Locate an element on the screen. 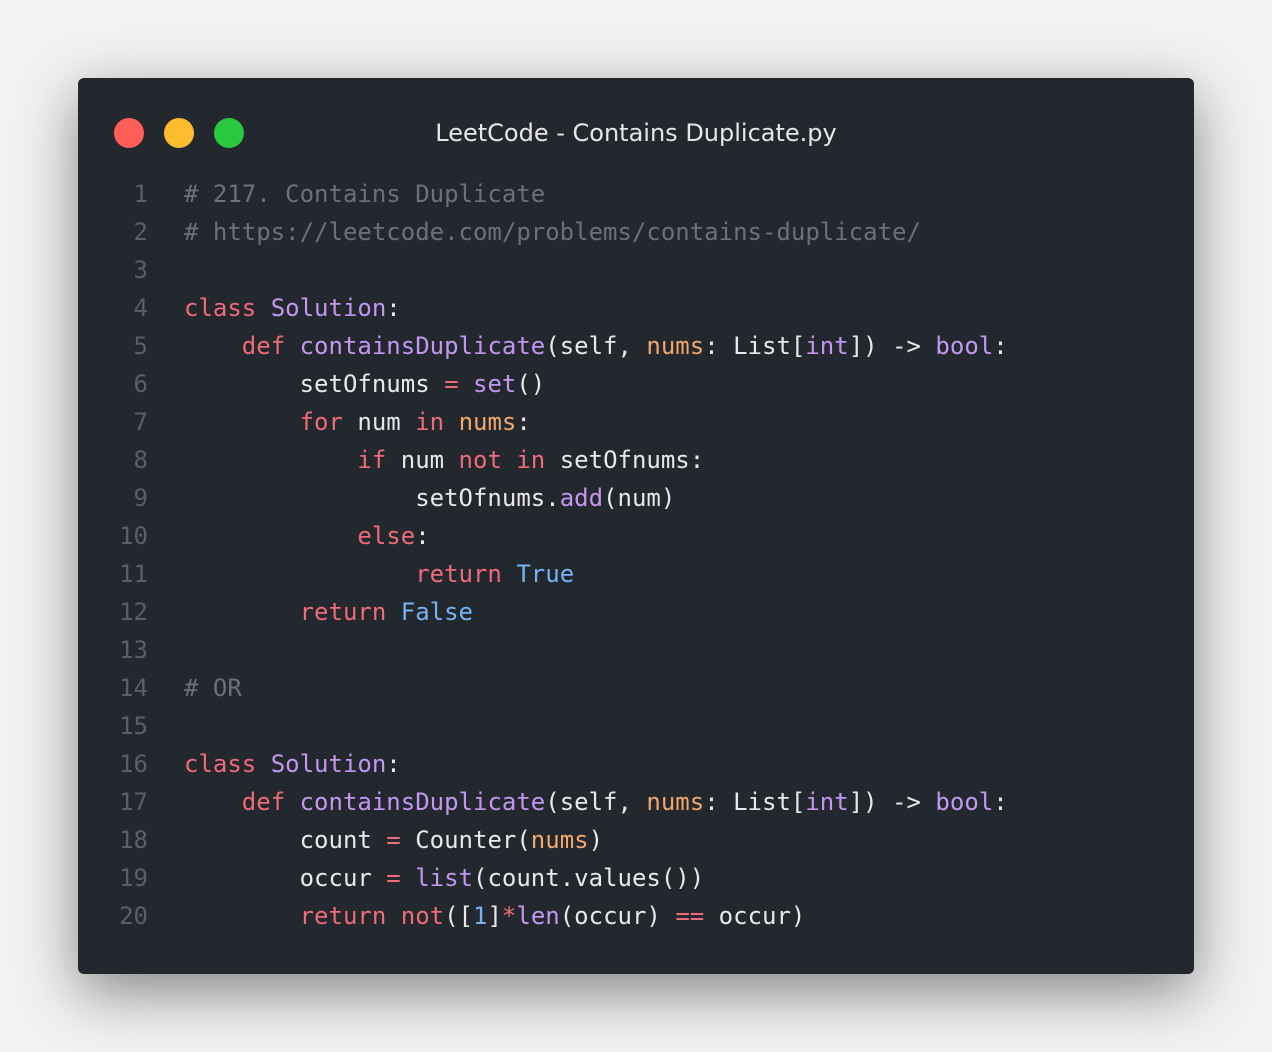  code-token-keyword: else is located at coordinates (386, 536).